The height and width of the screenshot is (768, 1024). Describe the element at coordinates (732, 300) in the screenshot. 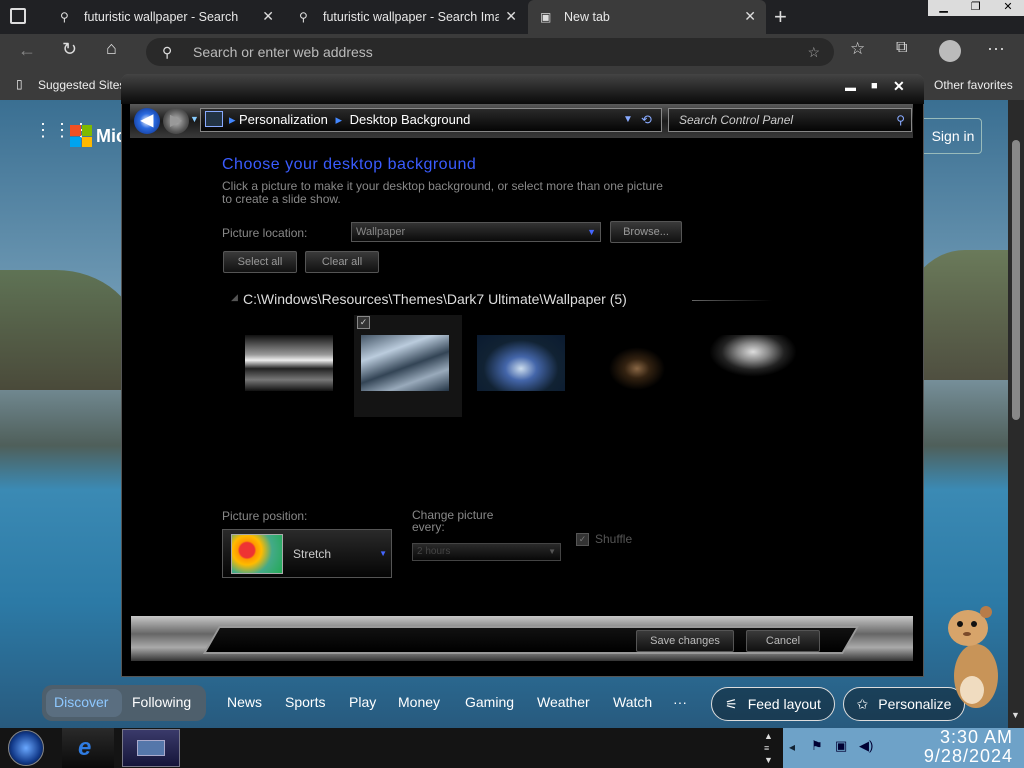

I see `group-divider` at that location.